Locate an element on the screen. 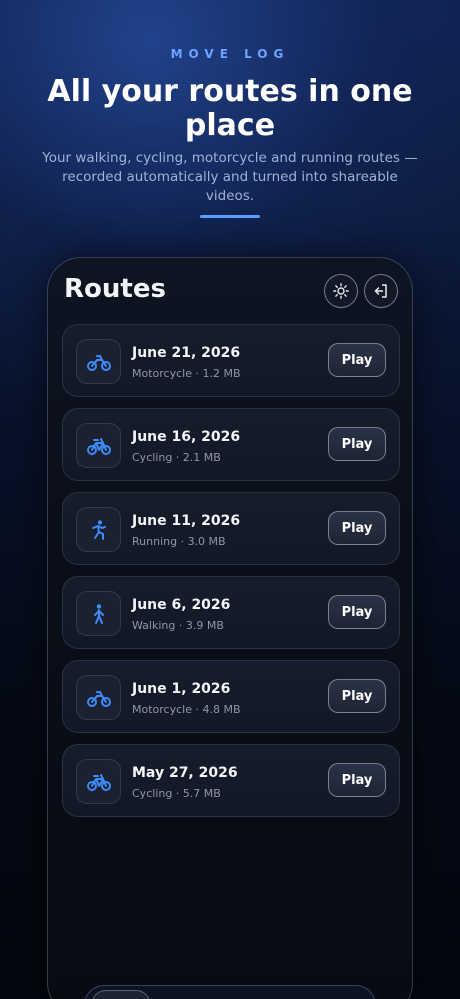 This screenshot has height=999, width=460. route-date: June 6, 2026 is located at coordinates (181, 605).